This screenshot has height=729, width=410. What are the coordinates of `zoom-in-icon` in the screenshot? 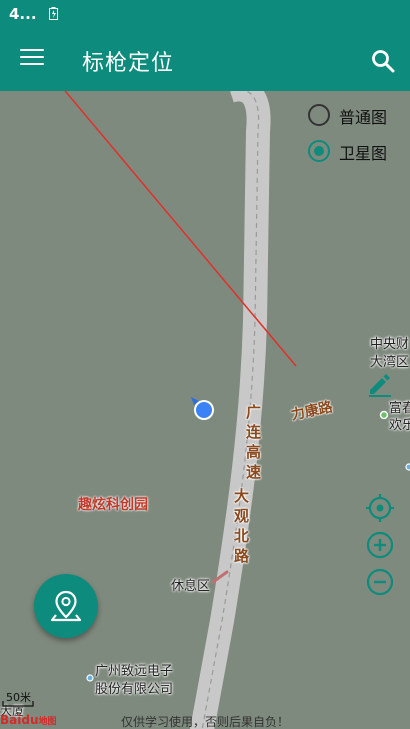 It's located at (380, 545).